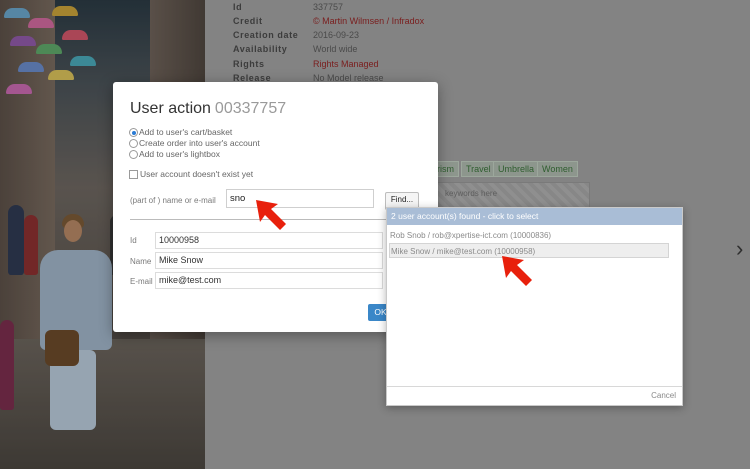 The width and height of the screenshot is (750, 469). What do you see at coordinates (505, 195) in the screenshot?
I see `keywords-input: keywords here` at bounding box center [505, 195].